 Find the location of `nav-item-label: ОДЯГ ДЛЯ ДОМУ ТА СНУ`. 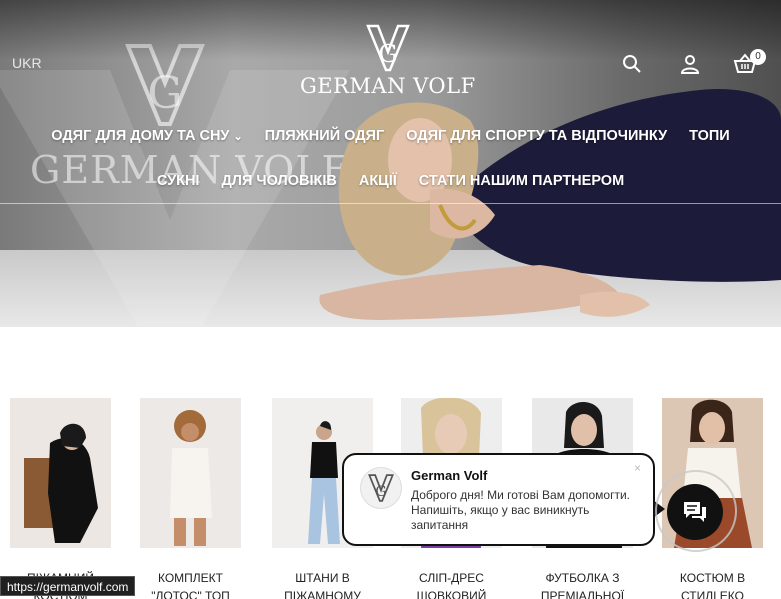

nav-item-label: ОДЯГ ДЛЯ ДОМУ ТА СНУ is located at coordinates (140, 136).